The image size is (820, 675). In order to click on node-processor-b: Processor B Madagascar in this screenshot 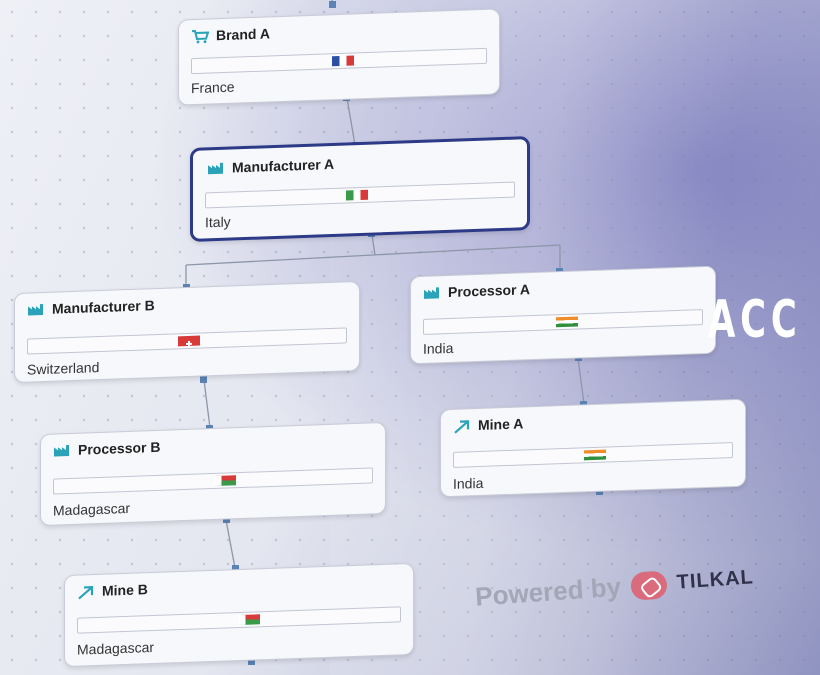, I will do `click(213, 474)`.